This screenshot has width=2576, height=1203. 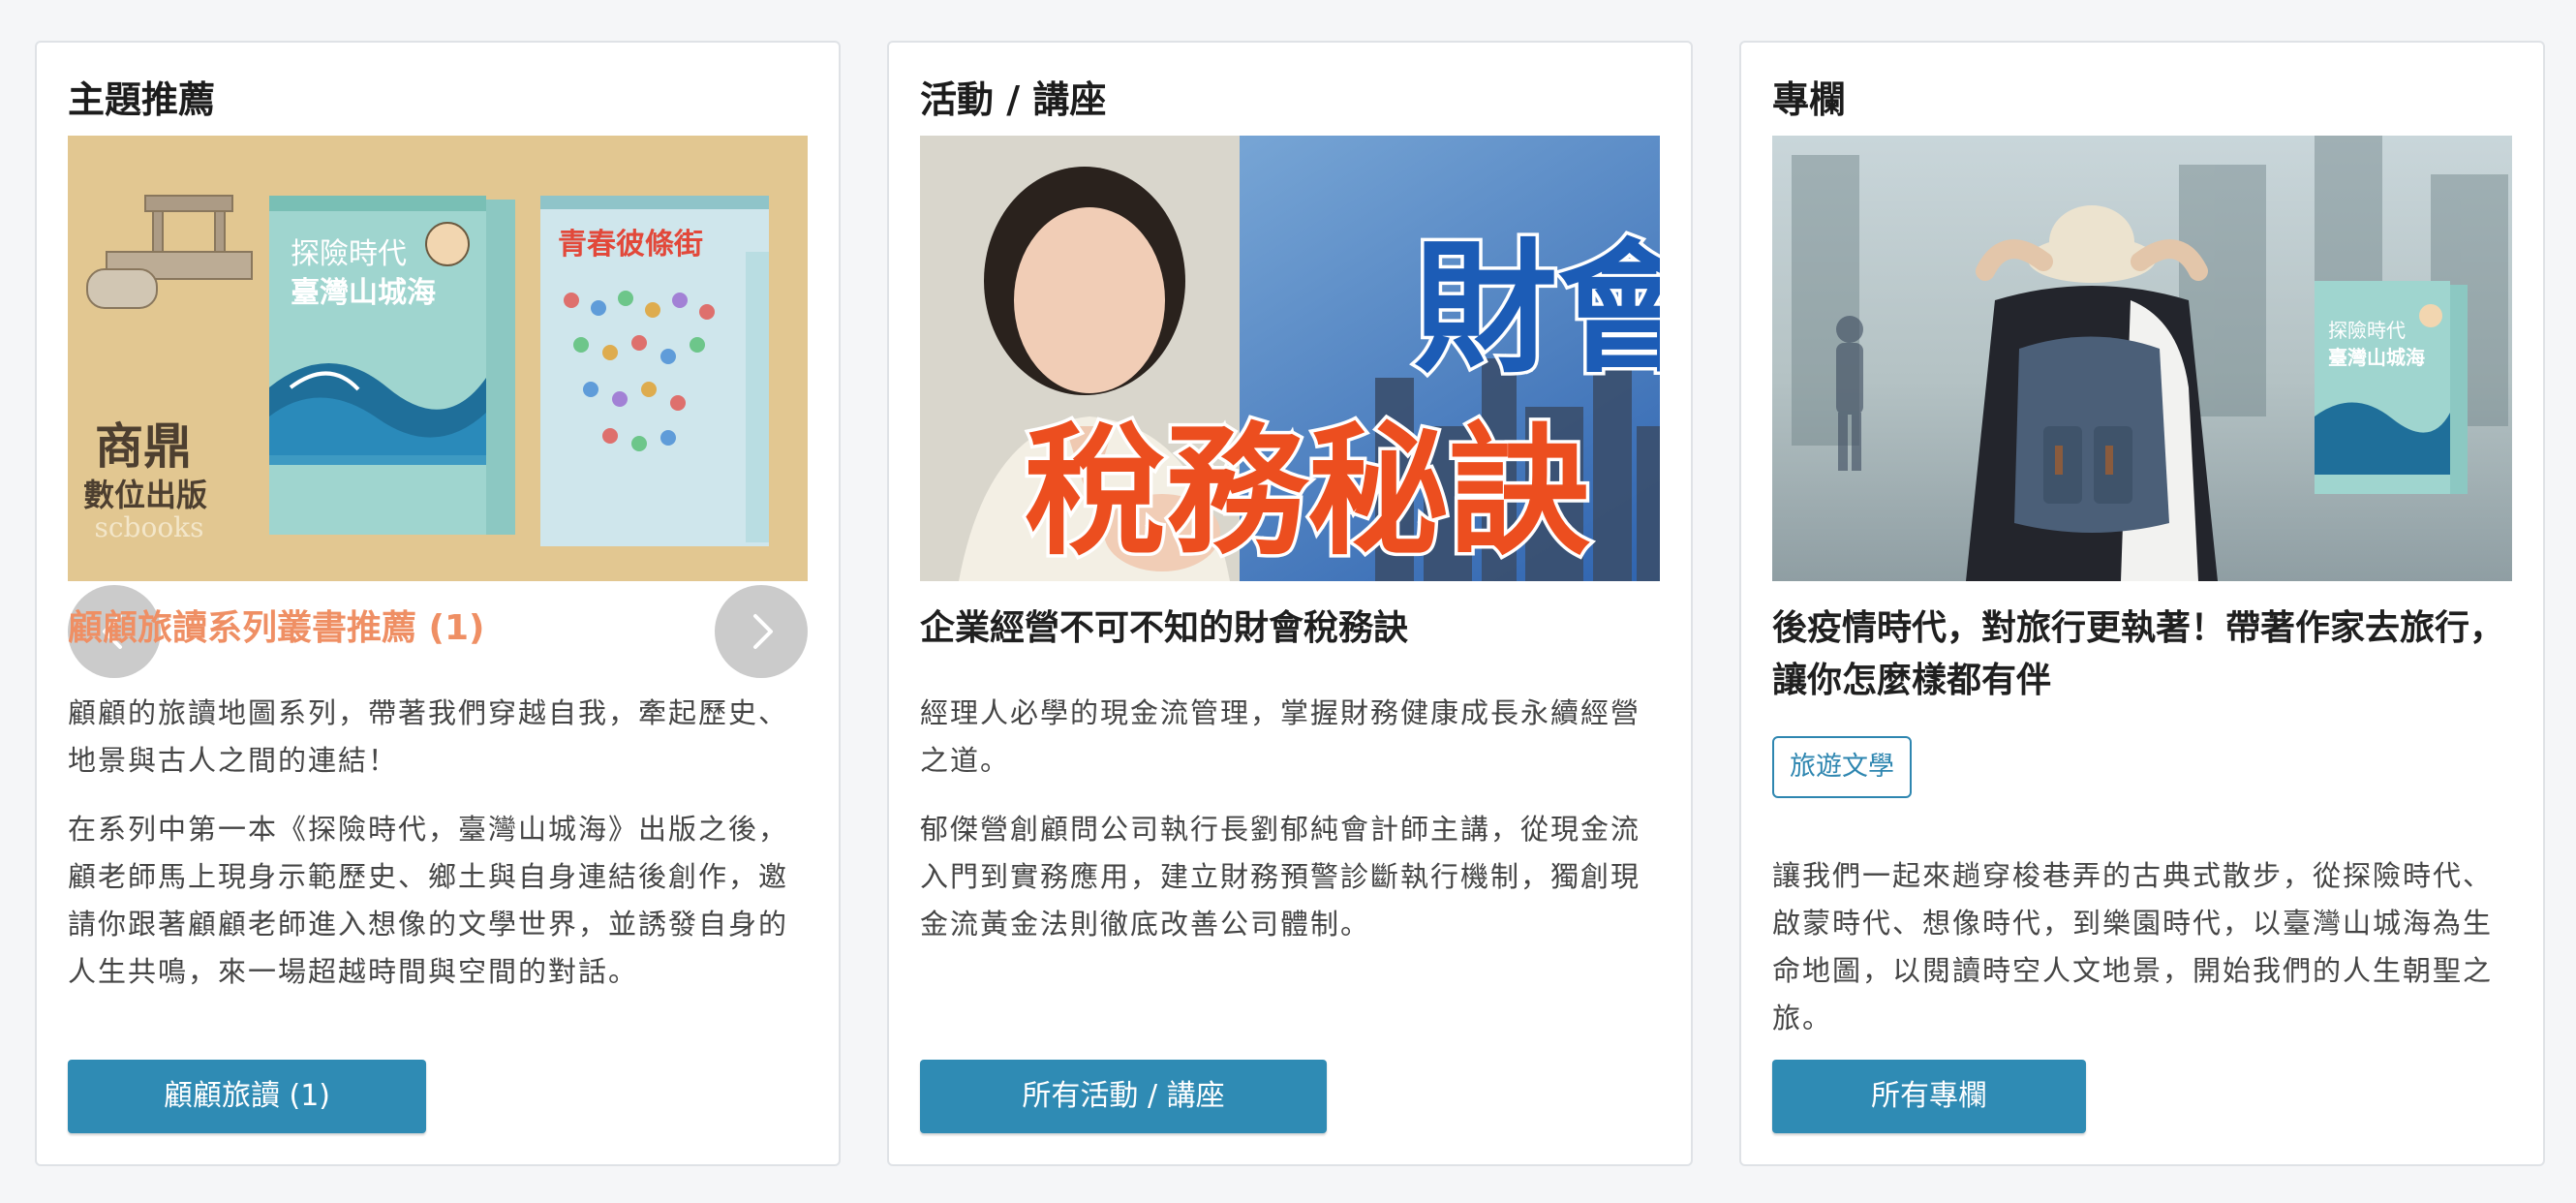 What do you see at coordinates (438, 628) in the screenshot?
I see `card-headline-link: 顧顧旅讀系列叢書推薦 (1)` at bounding box center [438, 628].